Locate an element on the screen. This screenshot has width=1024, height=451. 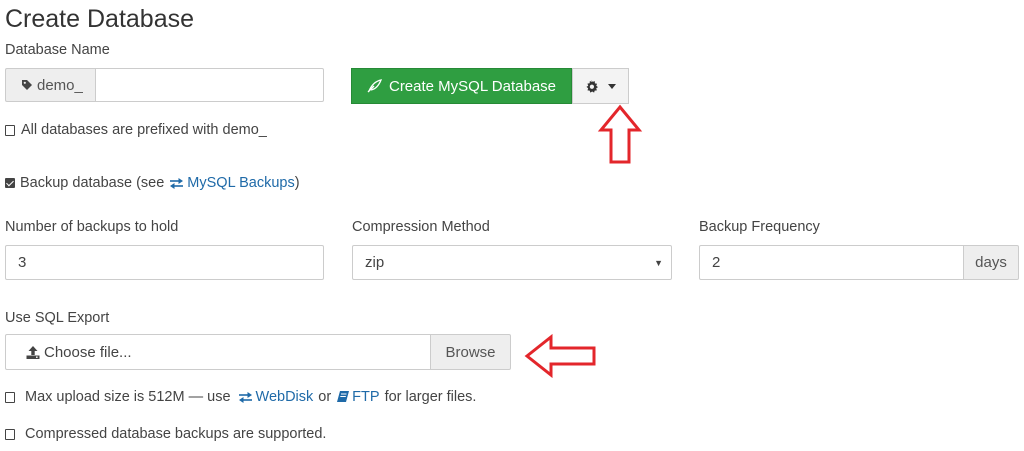
create-database-label: Create MySQL Database is located at coordinates (472, 86).